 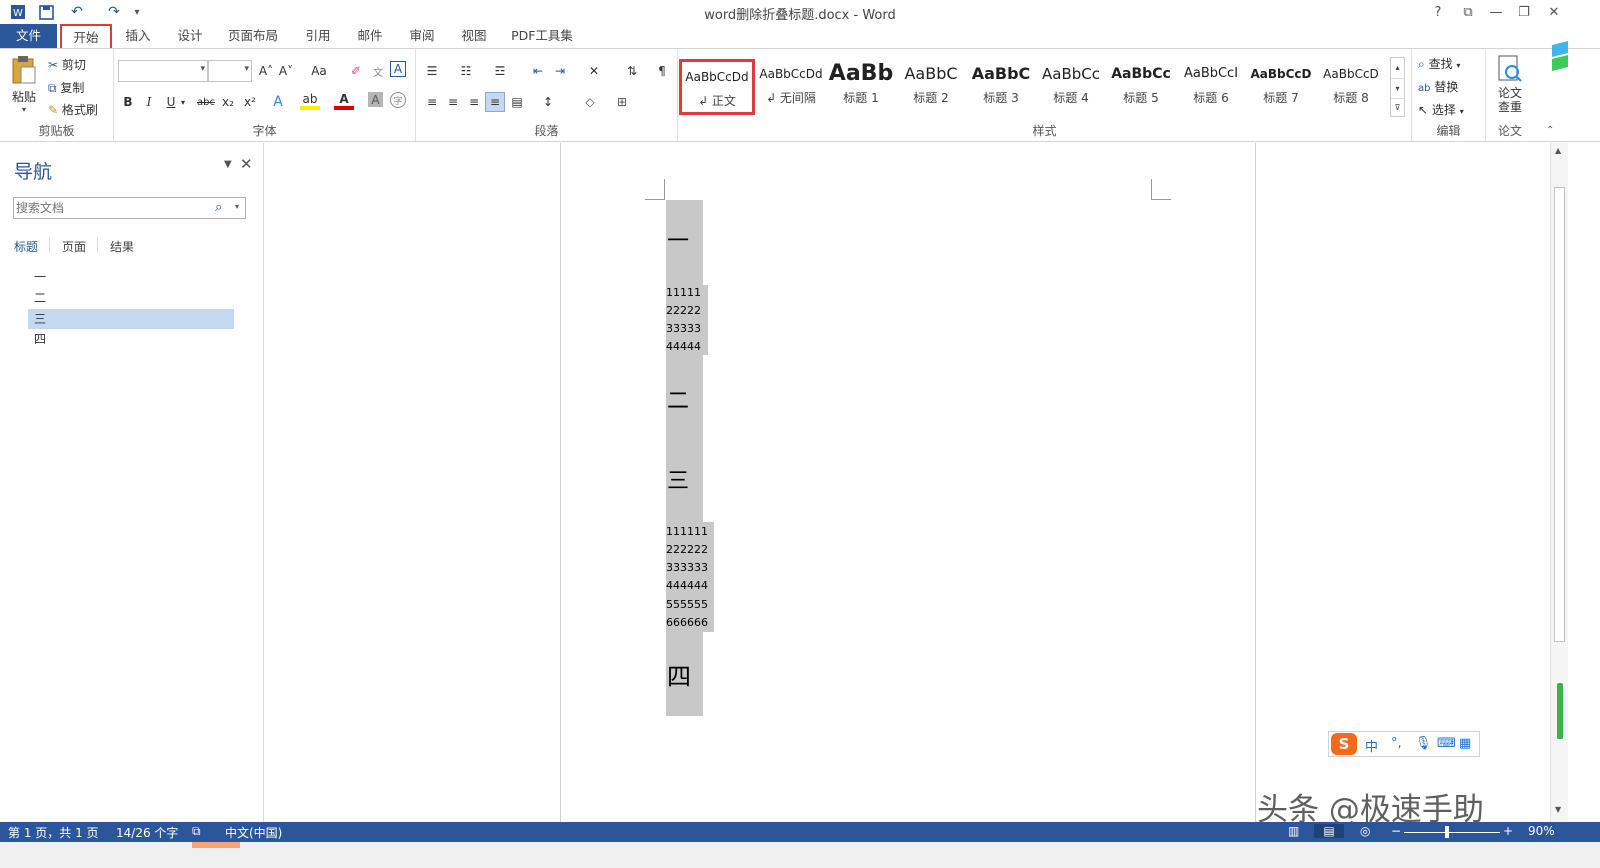 What do you see at coordinates (517, 102) in the screenshot?
I see `distributed-icon: ▤` at bounding box center [517, 102].